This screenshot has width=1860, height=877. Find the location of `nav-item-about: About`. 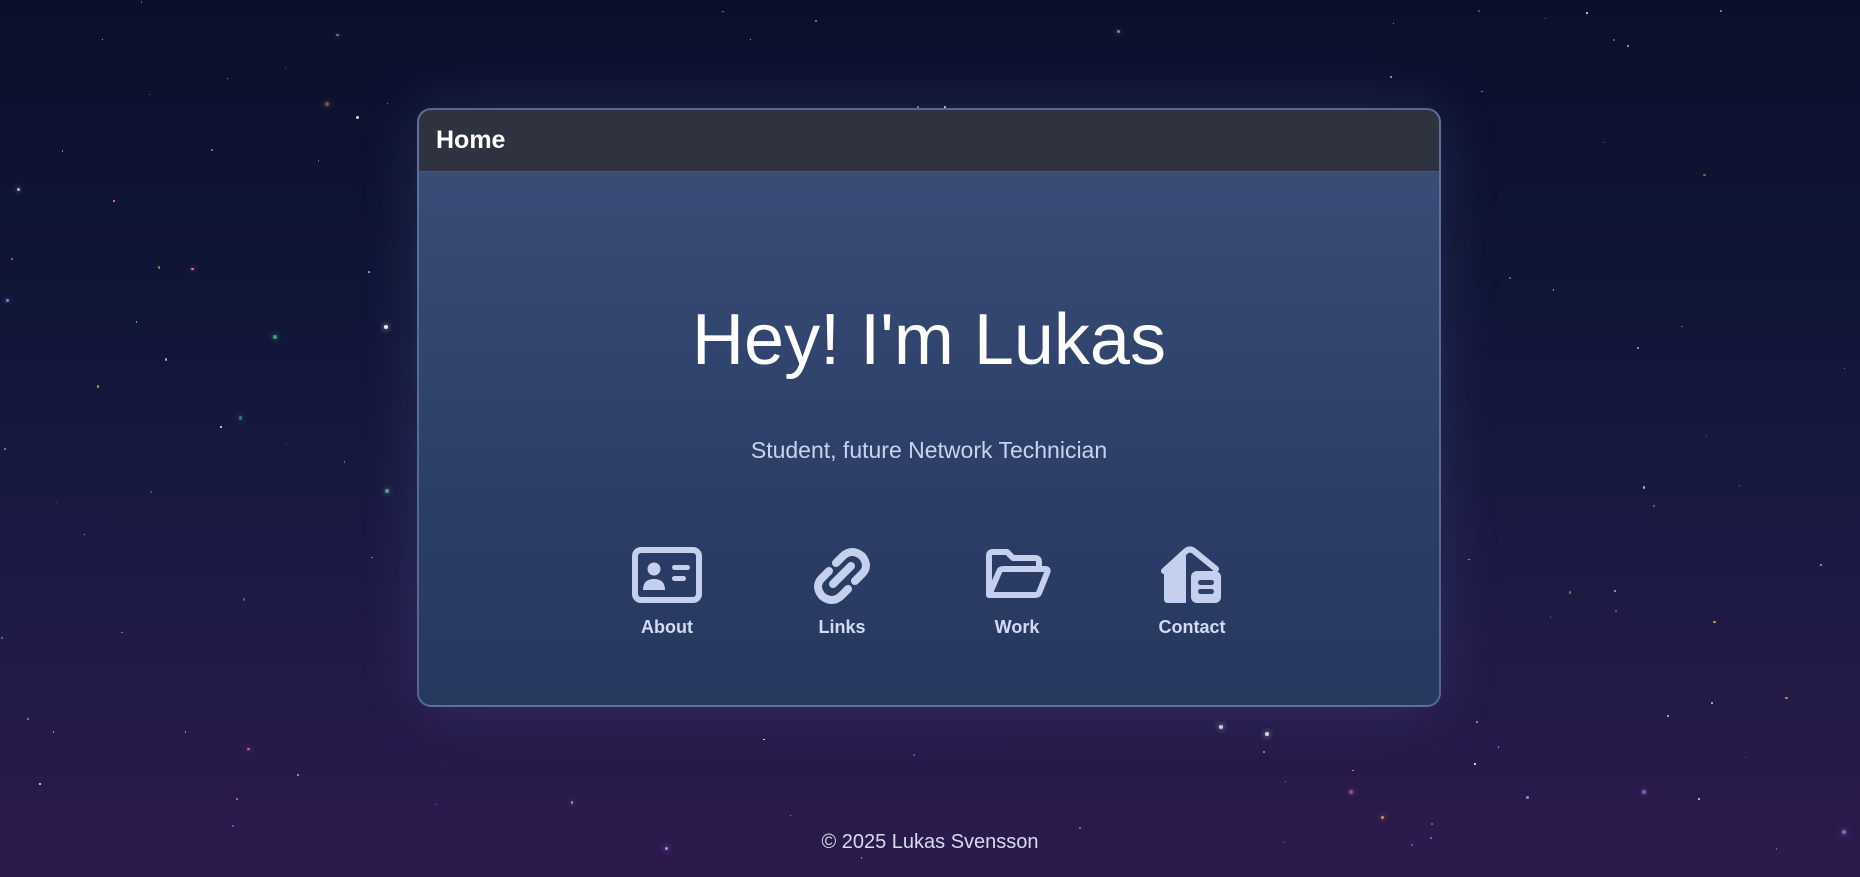

nav-item-about: About is located at coordinates (667, 595).